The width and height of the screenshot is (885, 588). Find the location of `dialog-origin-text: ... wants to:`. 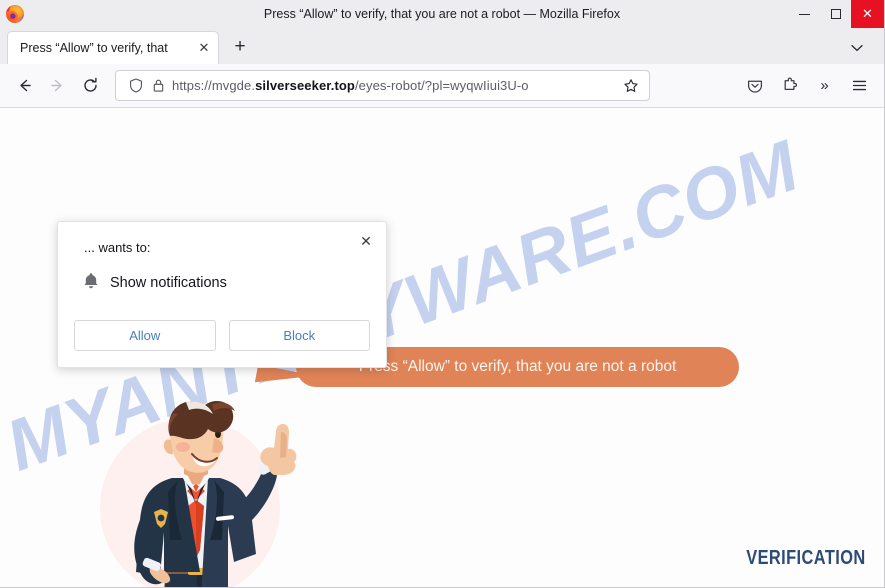

dialog-origin-text: ... wants to: is located at coordinates (117, 247).